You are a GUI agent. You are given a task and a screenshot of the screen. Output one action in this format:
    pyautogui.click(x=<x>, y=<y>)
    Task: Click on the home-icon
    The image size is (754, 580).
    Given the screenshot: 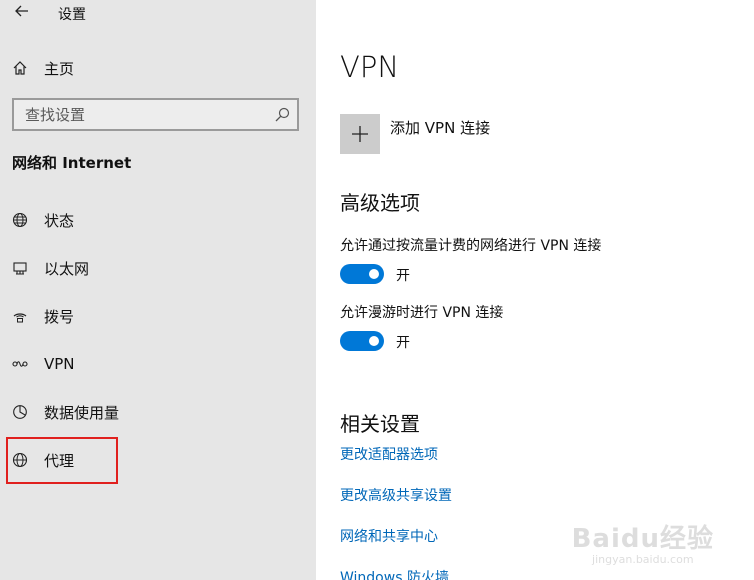 What is the action you would take?
    pyautogui.click(x=20, y=68)
    